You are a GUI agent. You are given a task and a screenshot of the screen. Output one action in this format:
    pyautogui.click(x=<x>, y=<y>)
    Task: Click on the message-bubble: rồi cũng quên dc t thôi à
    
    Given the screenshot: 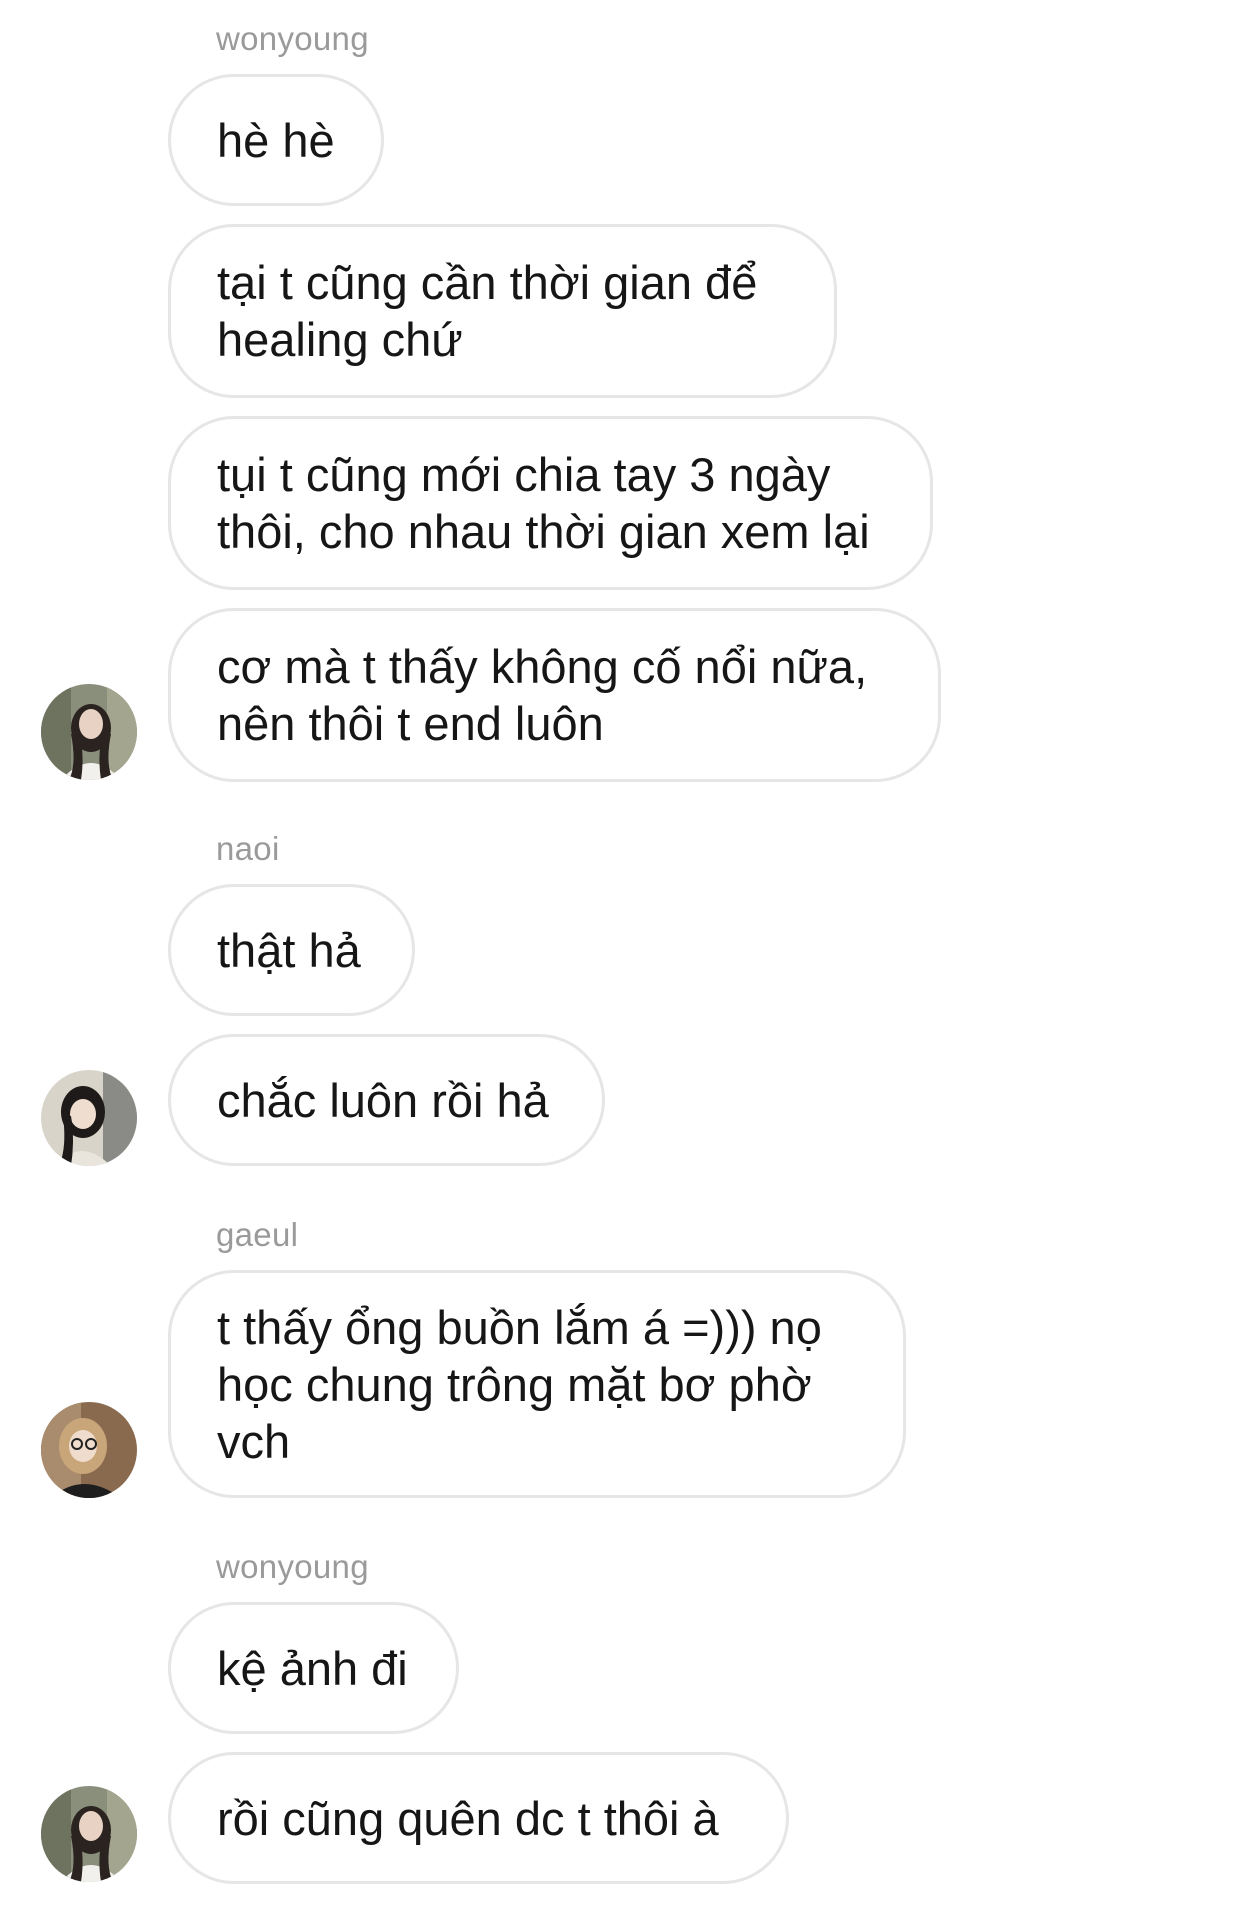 What is the action you would take?
    pyautogui.click(x=478, y=1818)
    